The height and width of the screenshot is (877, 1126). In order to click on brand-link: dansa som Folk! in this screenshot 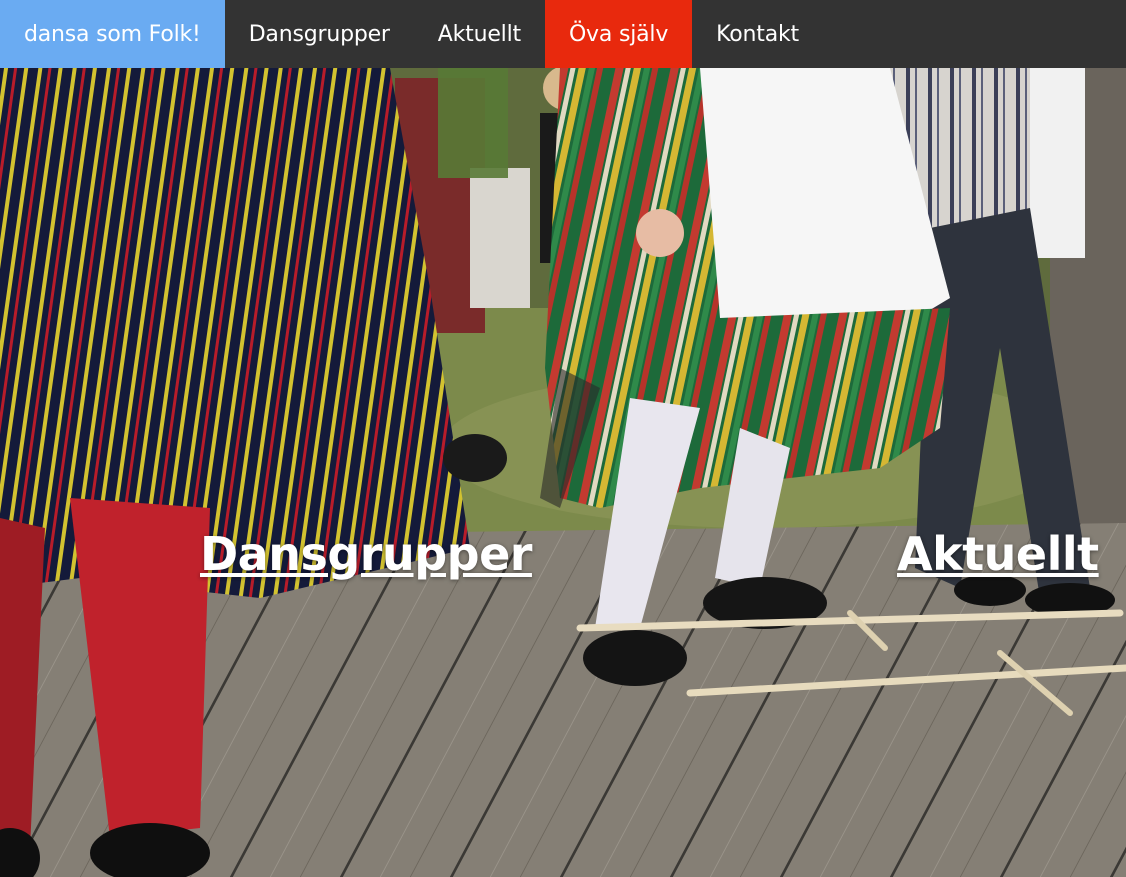, I will do `click(112, 34)`.